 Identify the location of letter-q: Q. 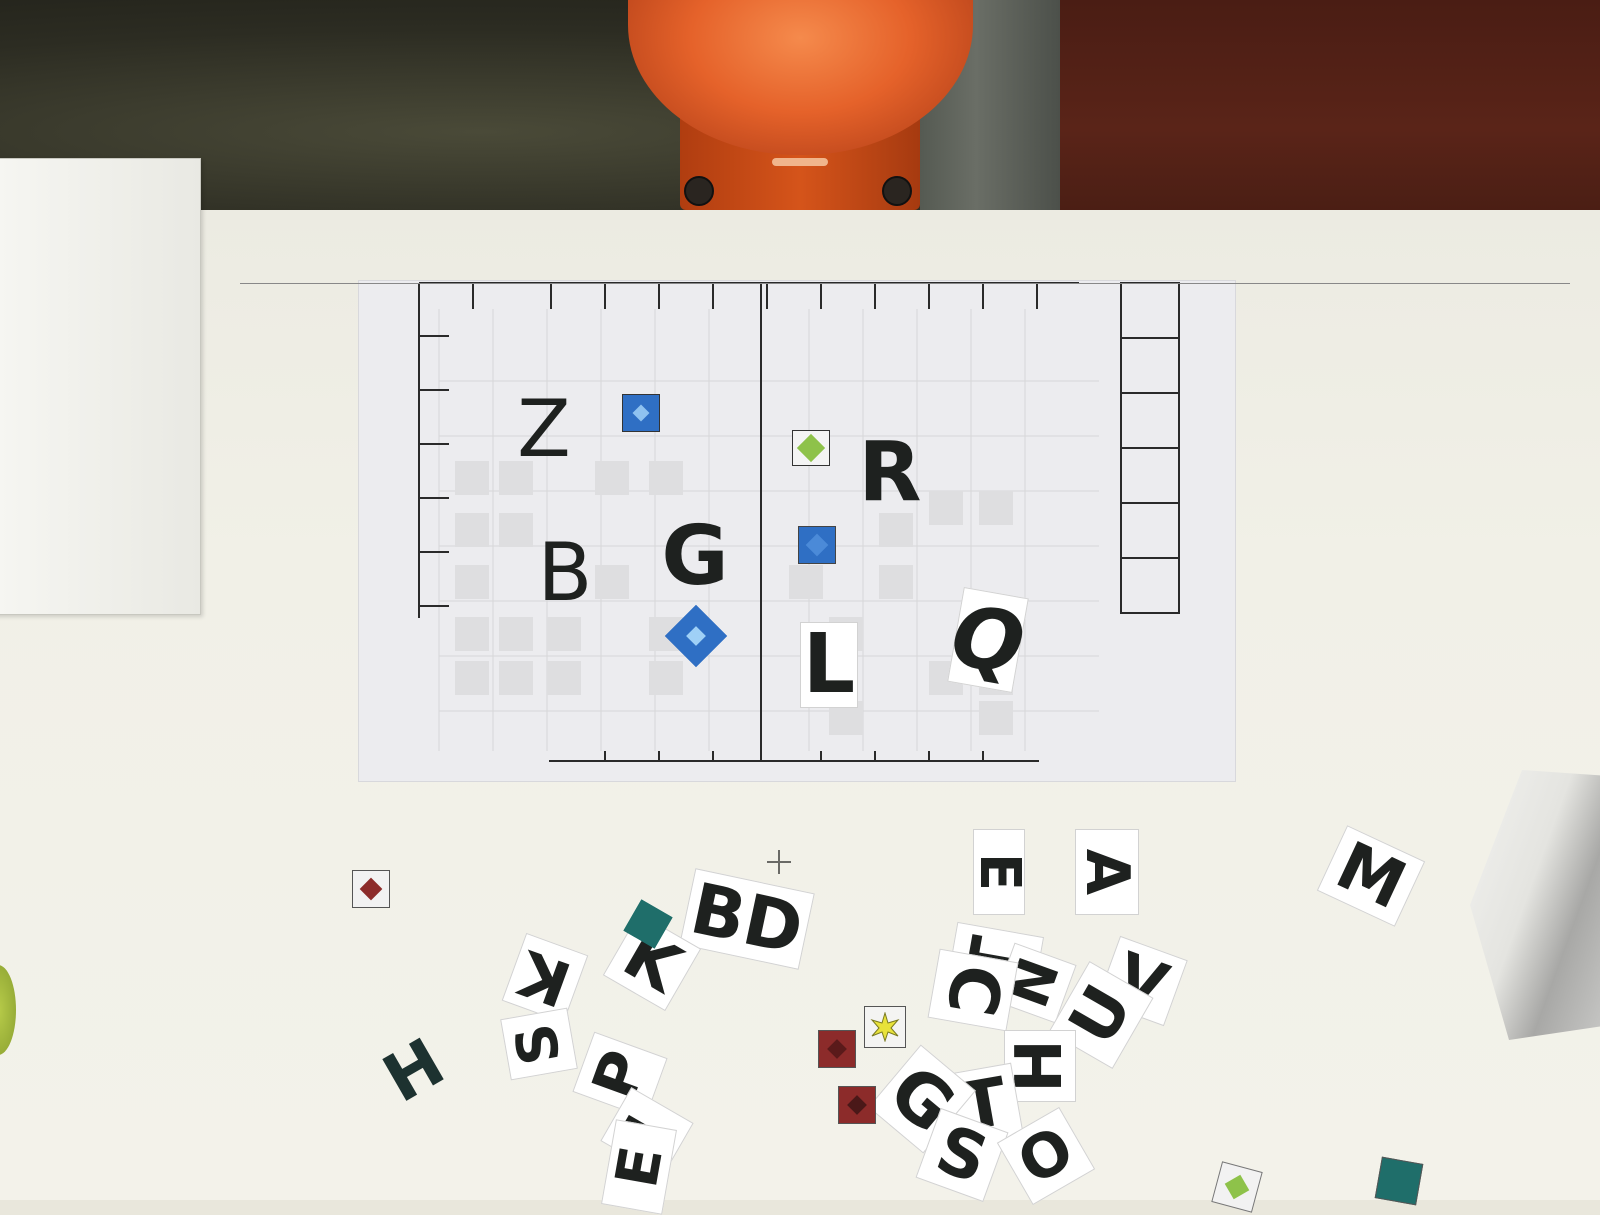
(988, 640).